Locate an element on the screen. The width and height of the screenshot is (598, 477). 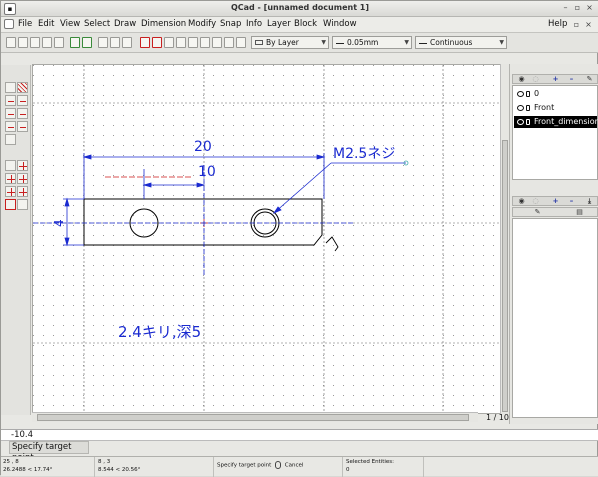
rel-polar-text: 8.544 < 20.56° is located at coordinates (119, 470).